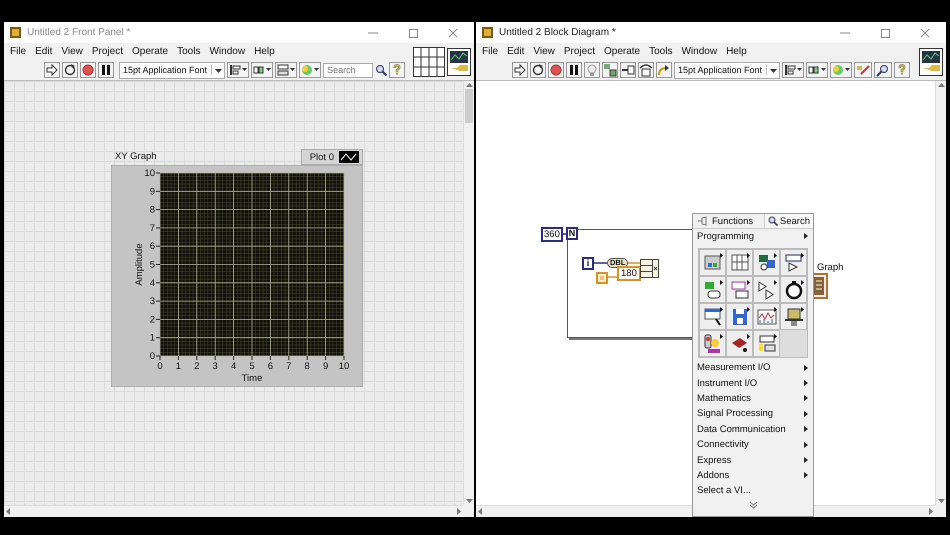 The width and height of the screenshot is (950, 535). I want to click on window-title: Untitled 2 Block Diagram *, so click(558, 32).